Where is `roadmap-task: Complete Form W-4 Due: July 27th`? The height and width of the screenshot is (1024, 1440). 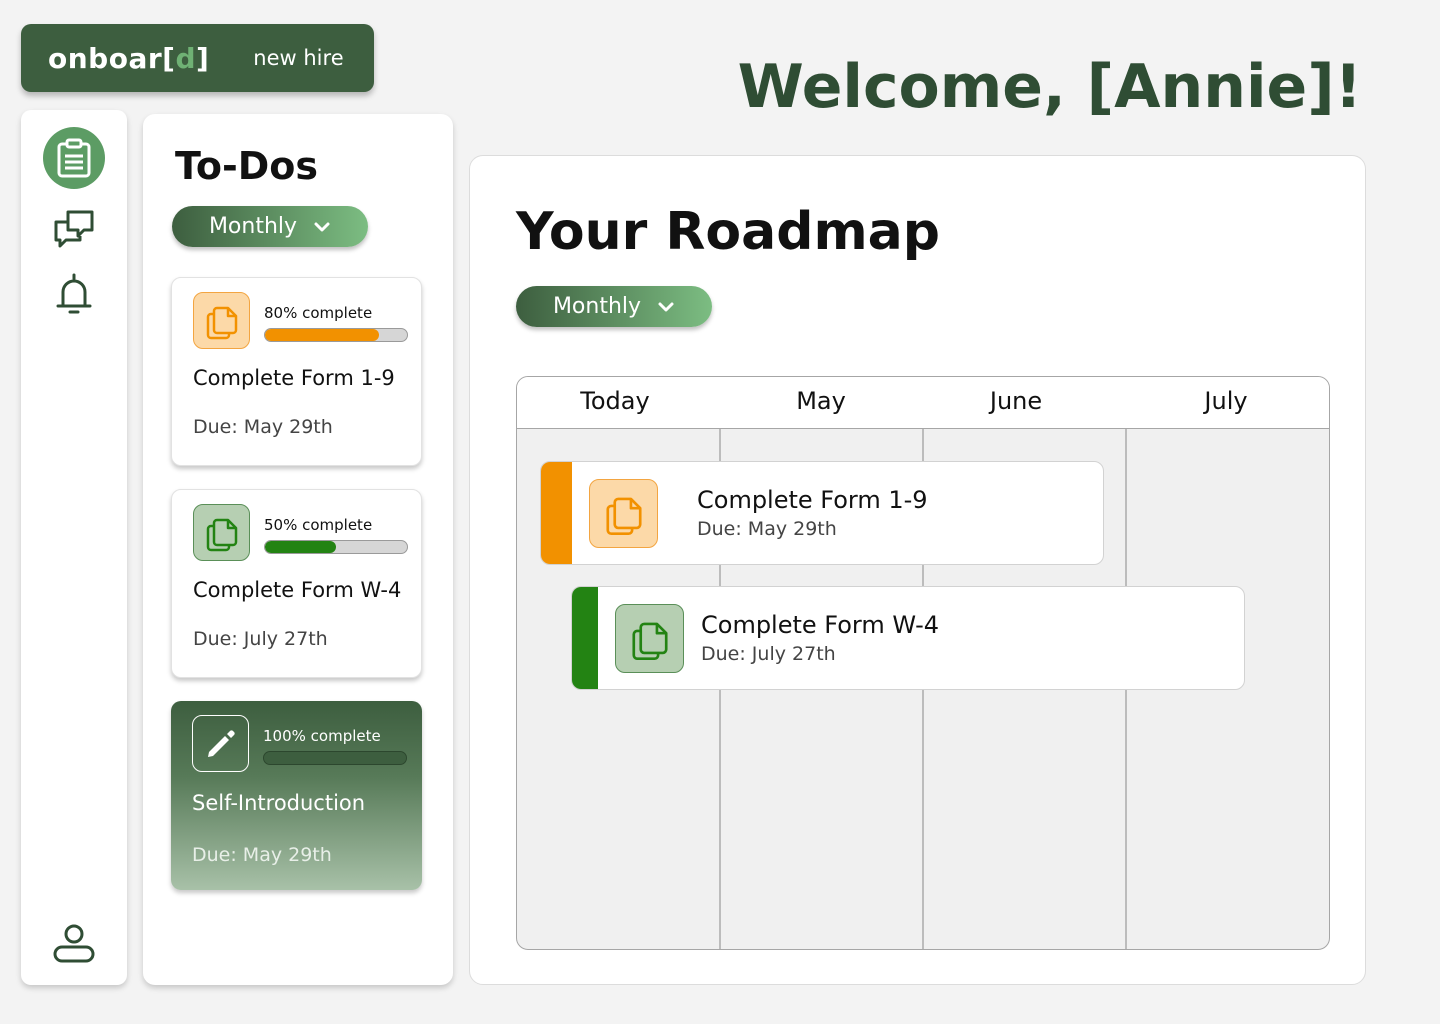
roadmap-task: Complete Form W-4 Due: July 27th is located at coordinates (908, 638).